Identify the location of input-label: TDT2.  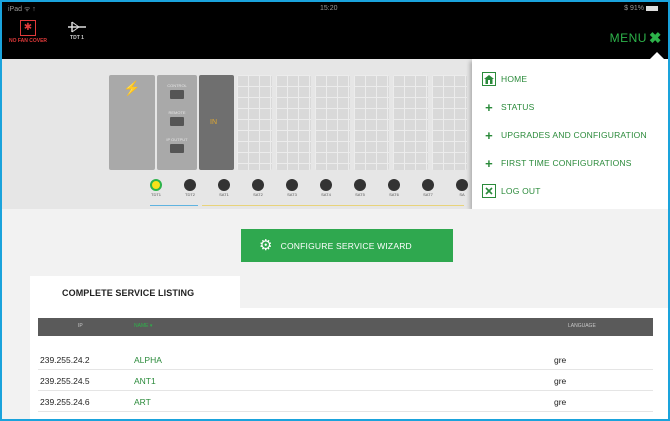
(190, 194).